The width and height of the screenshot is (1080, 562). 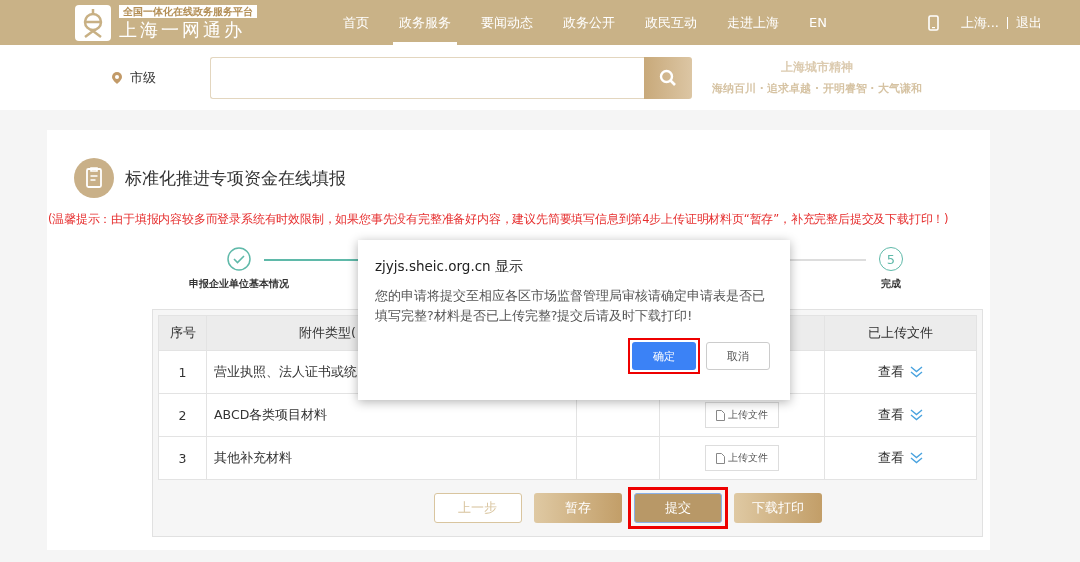 I want to click on action-button: 暂存, so click(x=577, y=508).